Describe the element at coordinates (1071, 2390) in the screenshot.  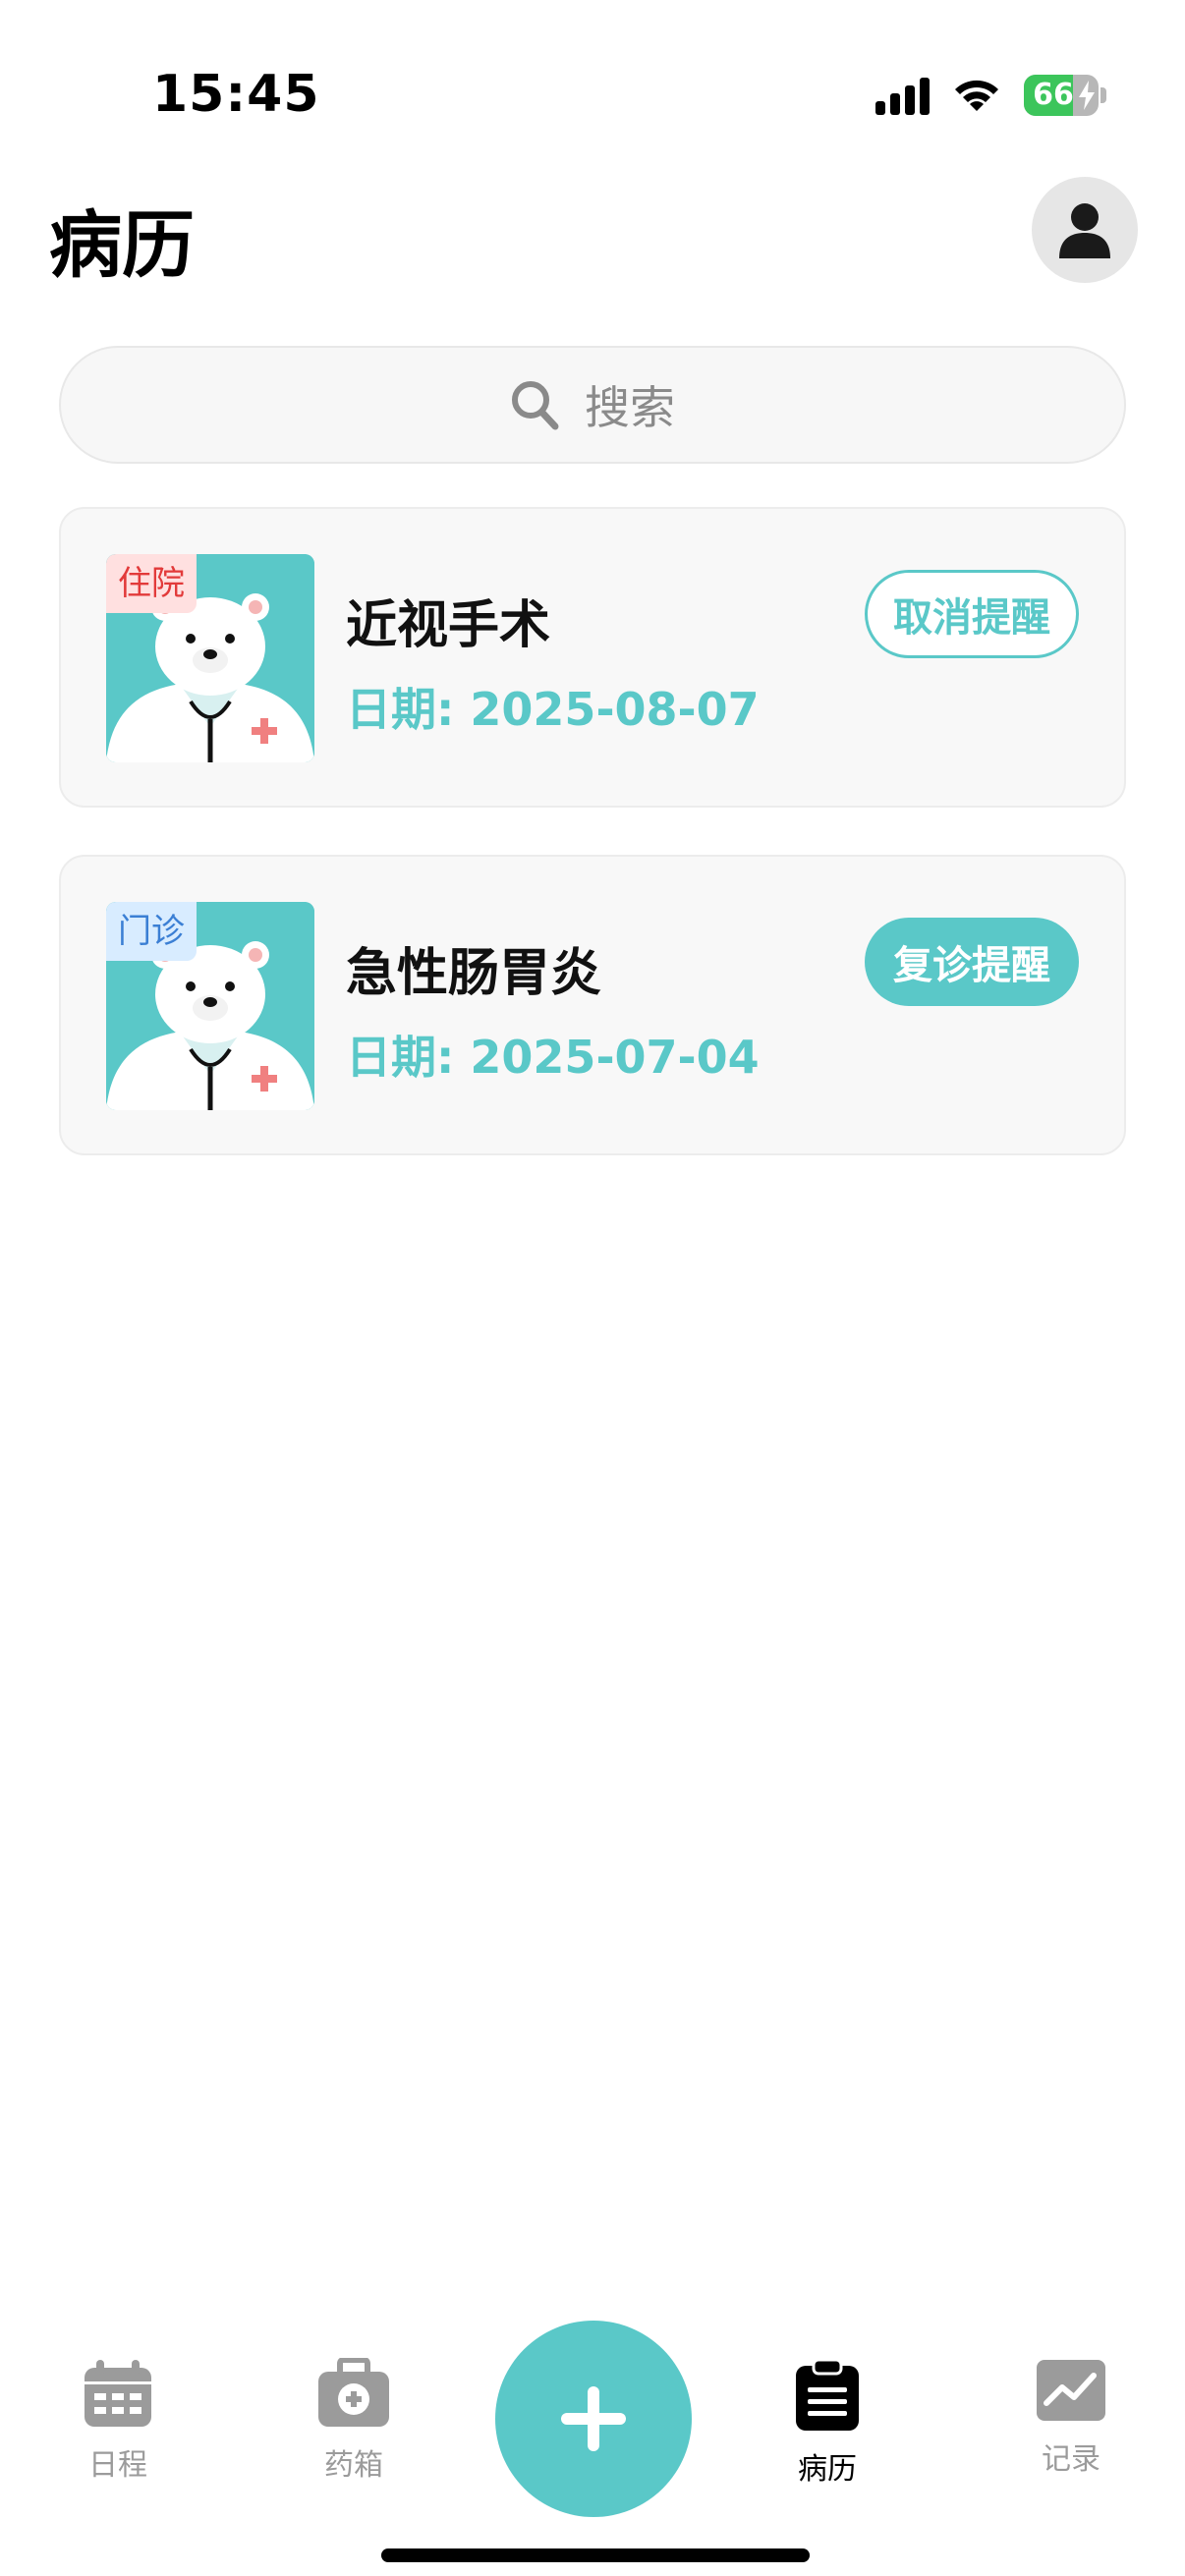
I see `chart-icon` at that location.